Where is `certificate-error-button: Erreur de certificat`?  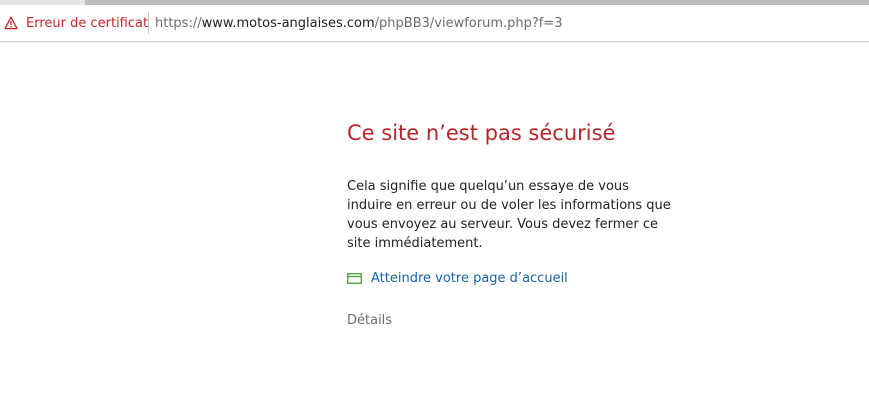 certificate-error-button: Erreur de certificat is located at coordinates (76, 23).